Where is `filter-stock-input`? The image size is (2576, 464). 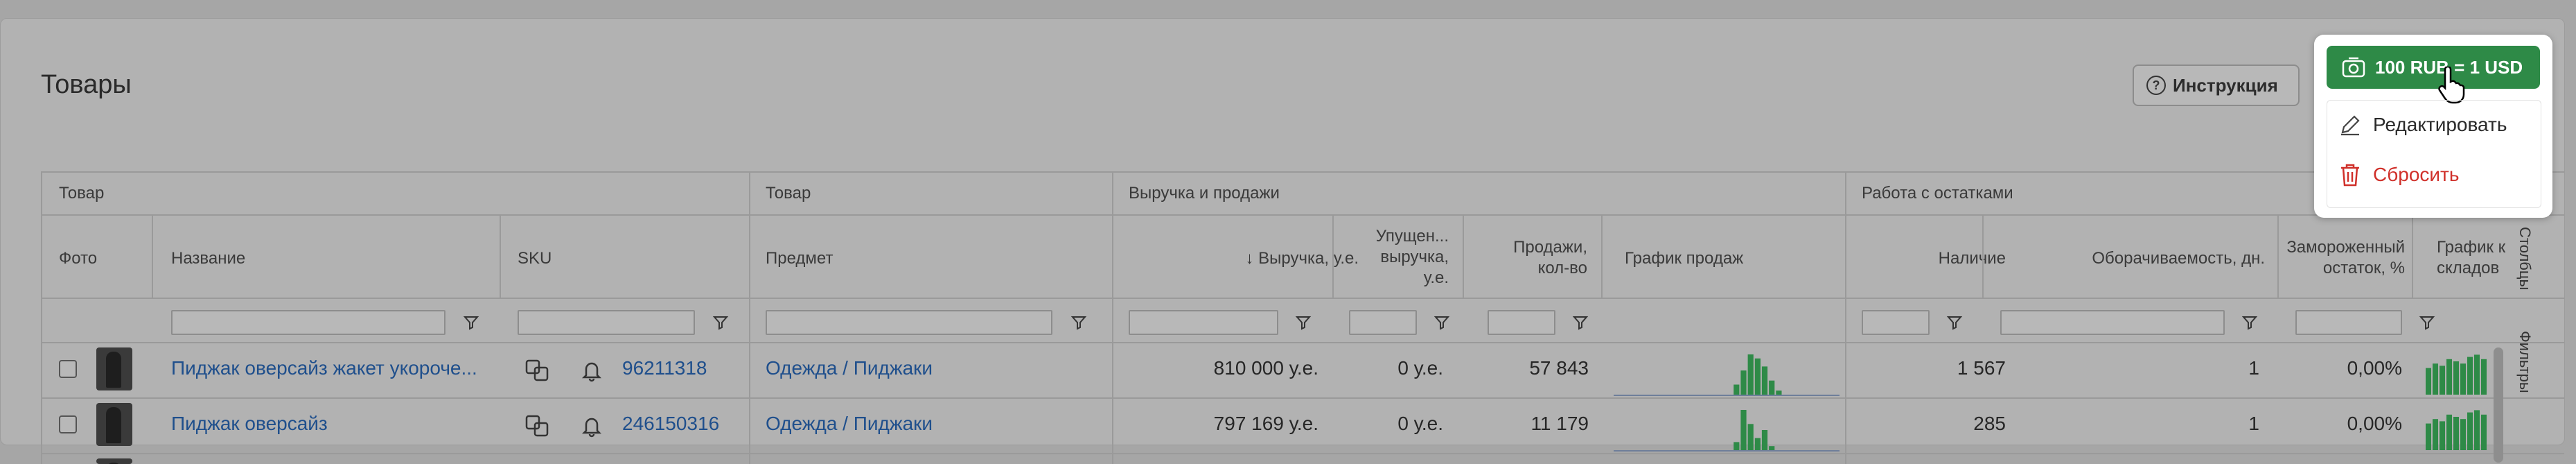
filter-stock-input is located at coordinates (1896, 323).